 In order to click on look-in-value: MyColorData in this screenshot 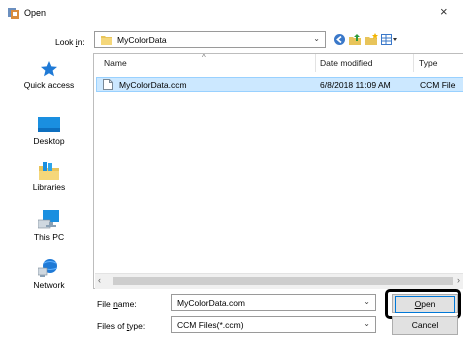, I will do `click(142, 40)`.